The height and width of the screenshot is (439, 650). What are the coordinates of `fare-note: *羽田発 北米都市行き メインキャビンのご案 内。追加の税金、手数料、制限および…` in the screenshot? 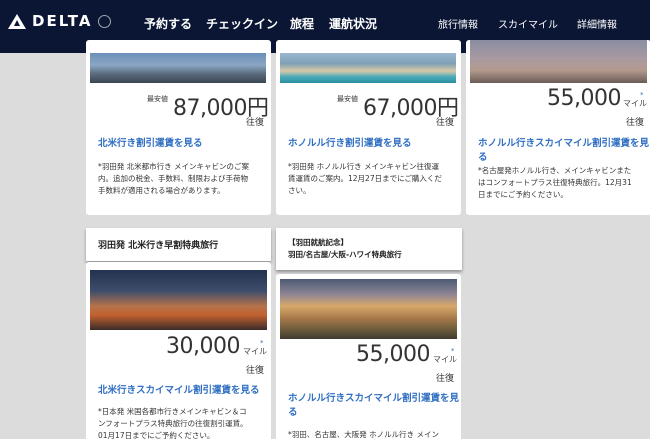 It's located at (173, 179).